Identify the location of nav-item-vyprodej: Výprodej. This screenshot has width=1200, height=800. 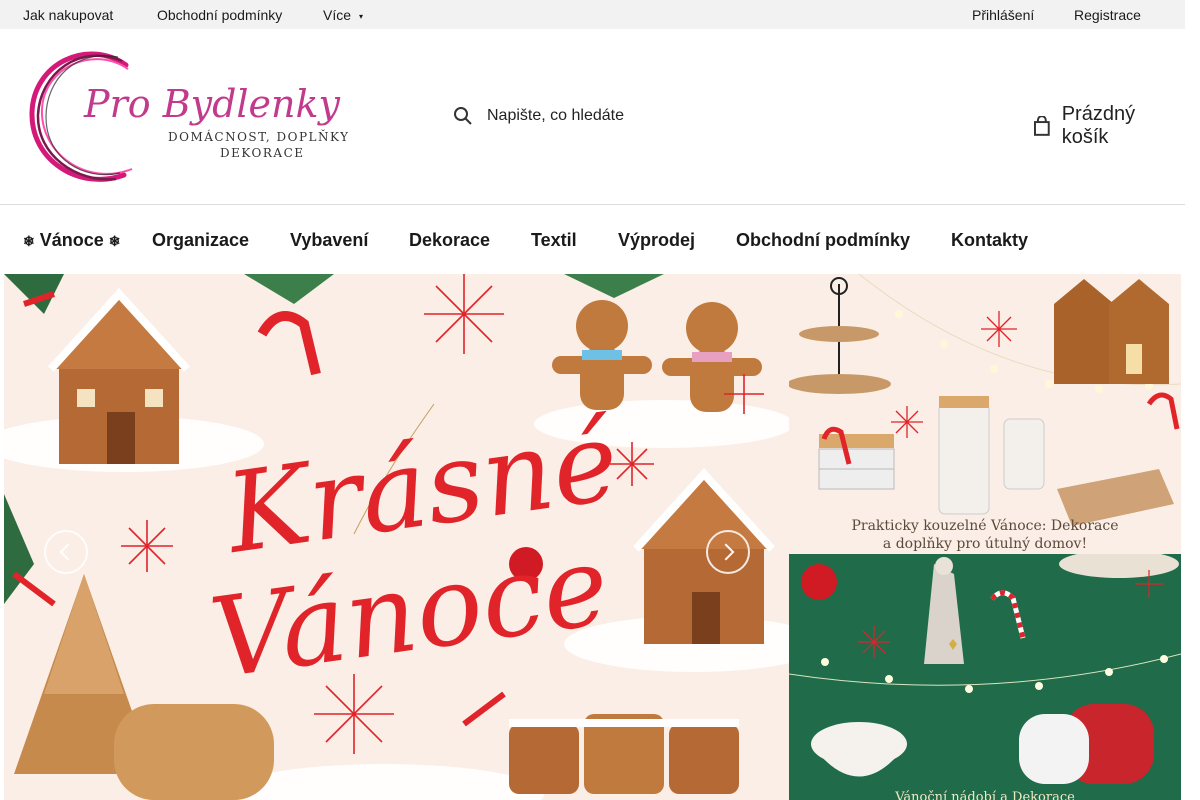
(656, 240).